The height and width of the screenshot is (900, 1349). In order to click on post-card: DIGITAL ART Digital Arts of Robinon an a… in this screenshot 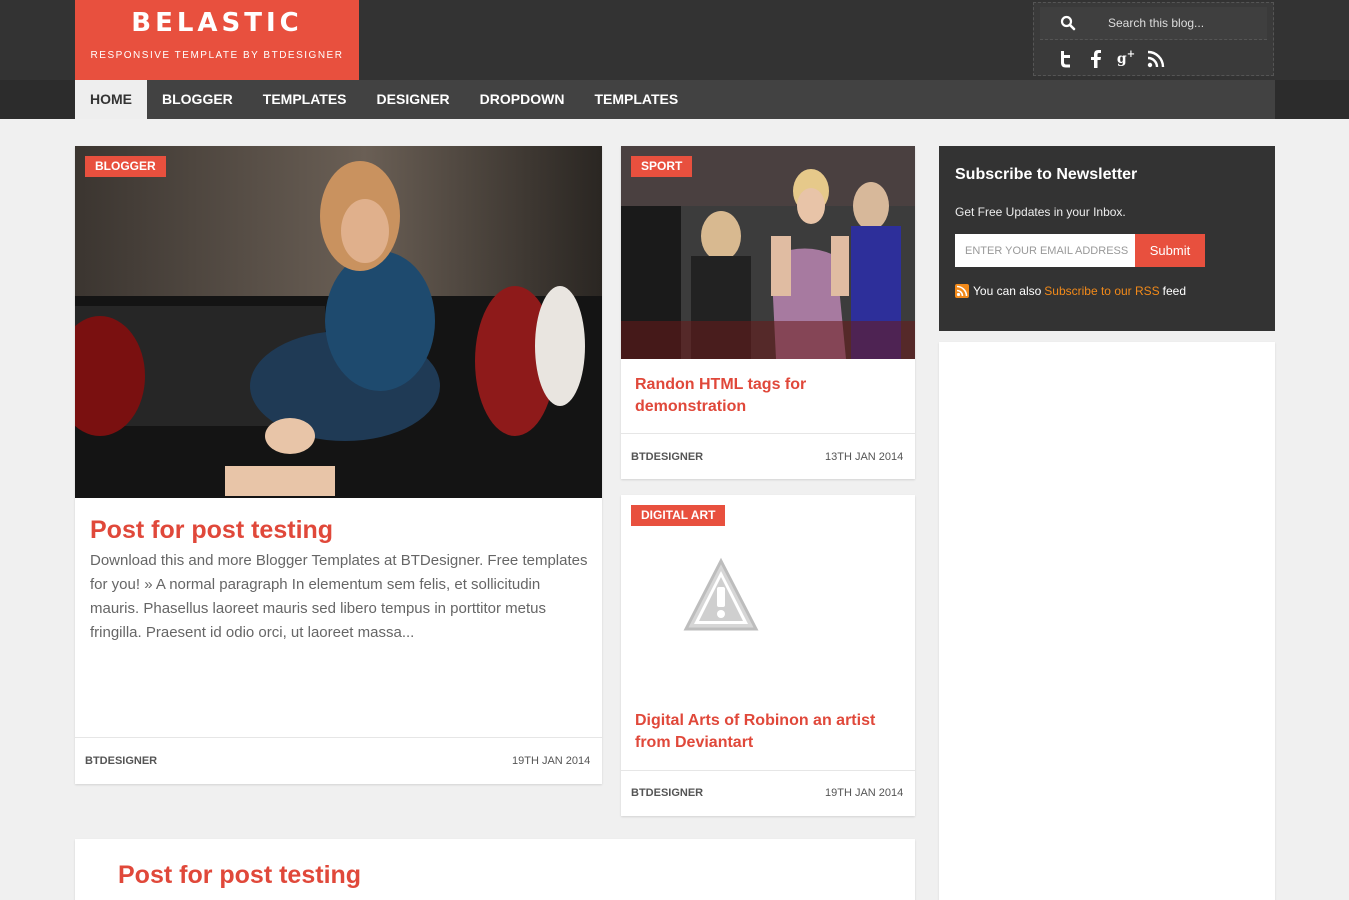, I will do `click(768, 655)`.